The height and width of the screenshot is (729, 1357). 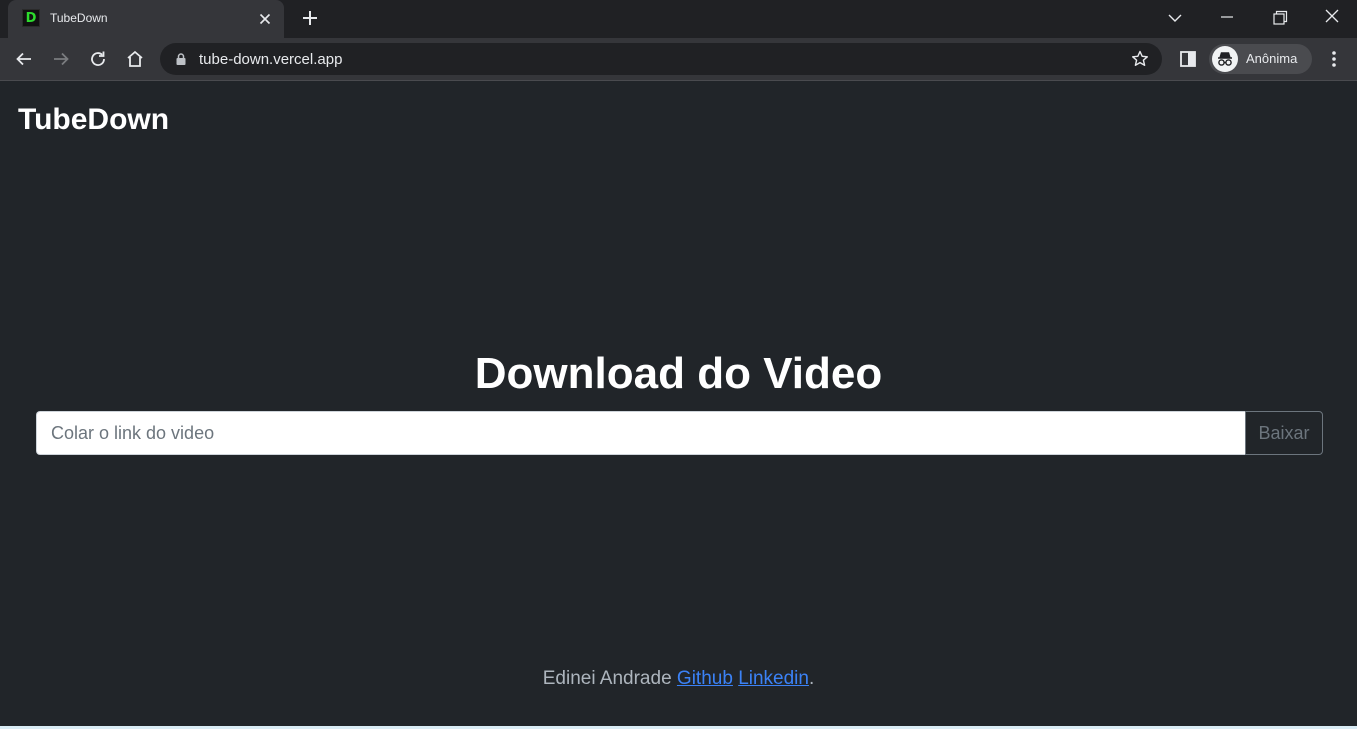 I want to click on linkedin-link: Linkedin, so click(x=773, y=678).